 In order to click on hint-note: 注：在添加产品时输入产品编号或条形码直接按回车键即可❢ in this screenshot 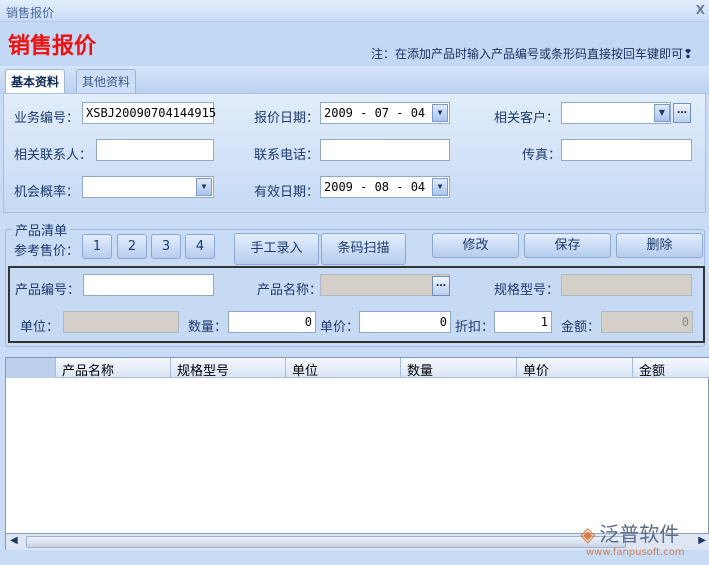, I will do `click(531, 54)`.